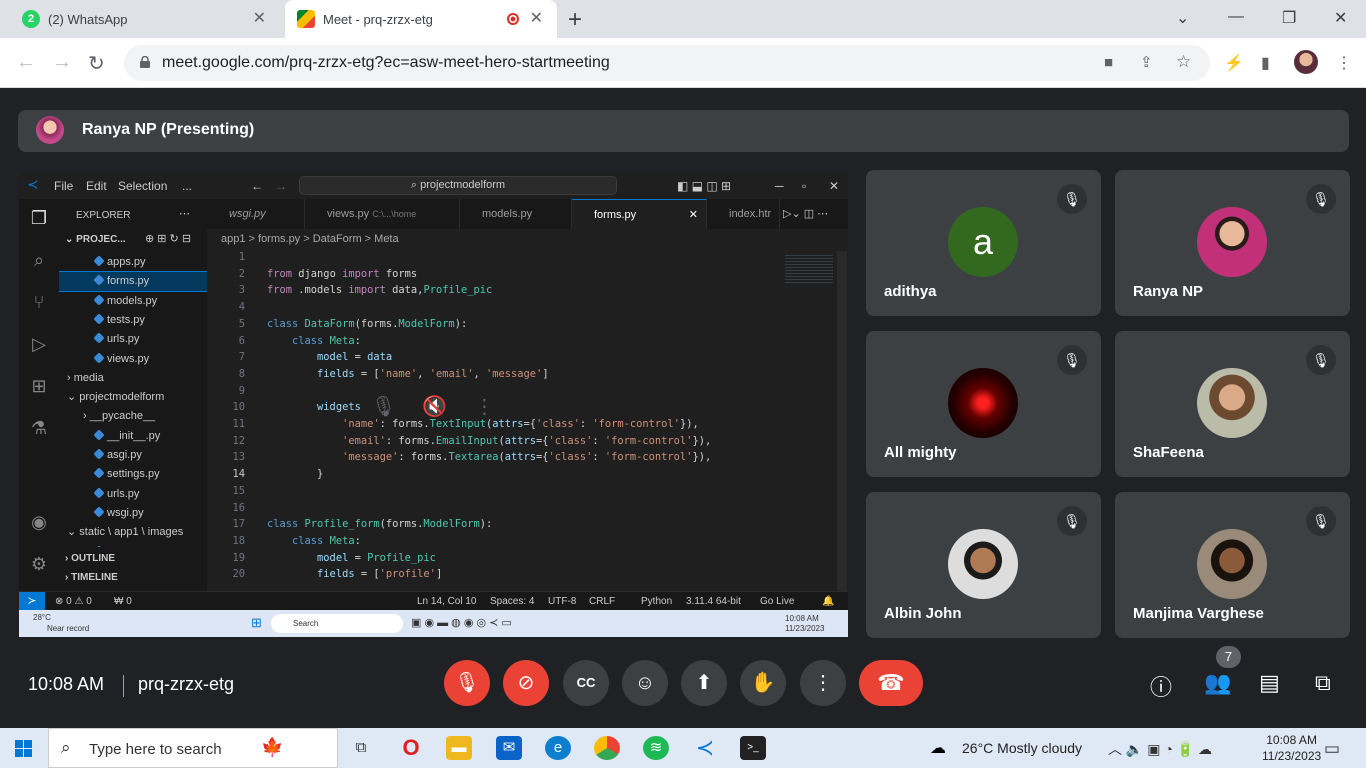 This screenshot has width=1366, height=768. Describe the element at coordinates (983, 243) in the screenshot. I see `participant-tile: 🎙 a adithya` at that location.